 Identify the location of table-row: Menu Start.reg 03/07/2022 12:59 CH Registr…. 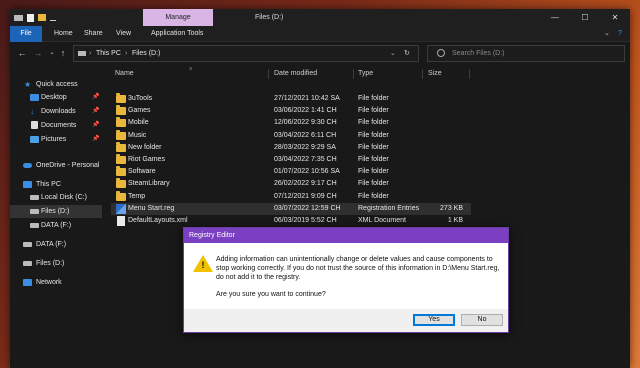
(291, 208).